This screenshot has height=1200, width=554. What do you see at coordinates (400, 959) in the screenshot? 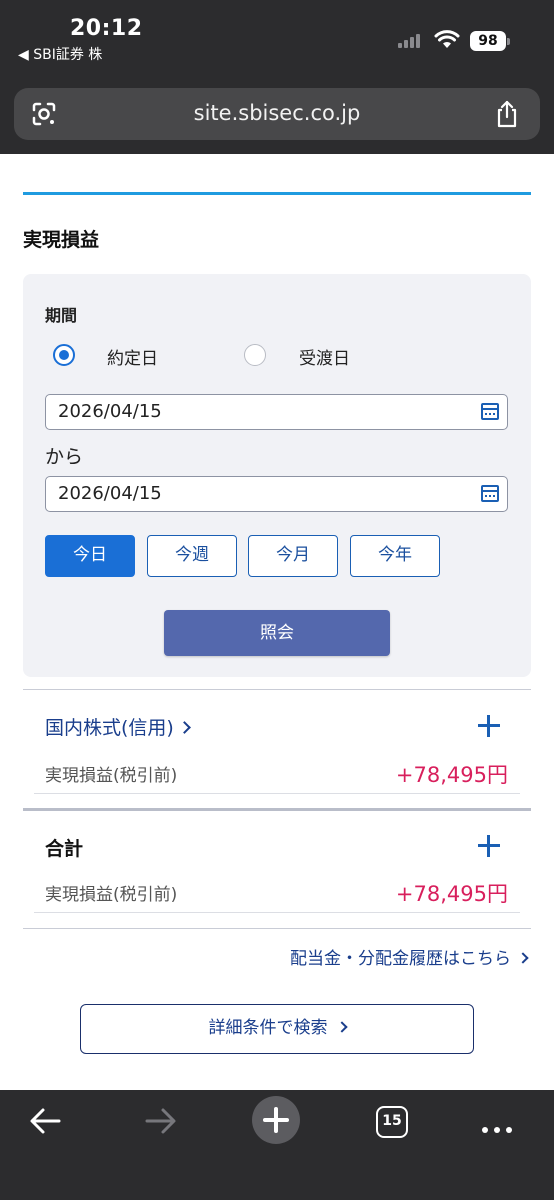
I see `dividend-history-label: 配当金・分配金履歴はこちら` at bounding box center [400, 959].